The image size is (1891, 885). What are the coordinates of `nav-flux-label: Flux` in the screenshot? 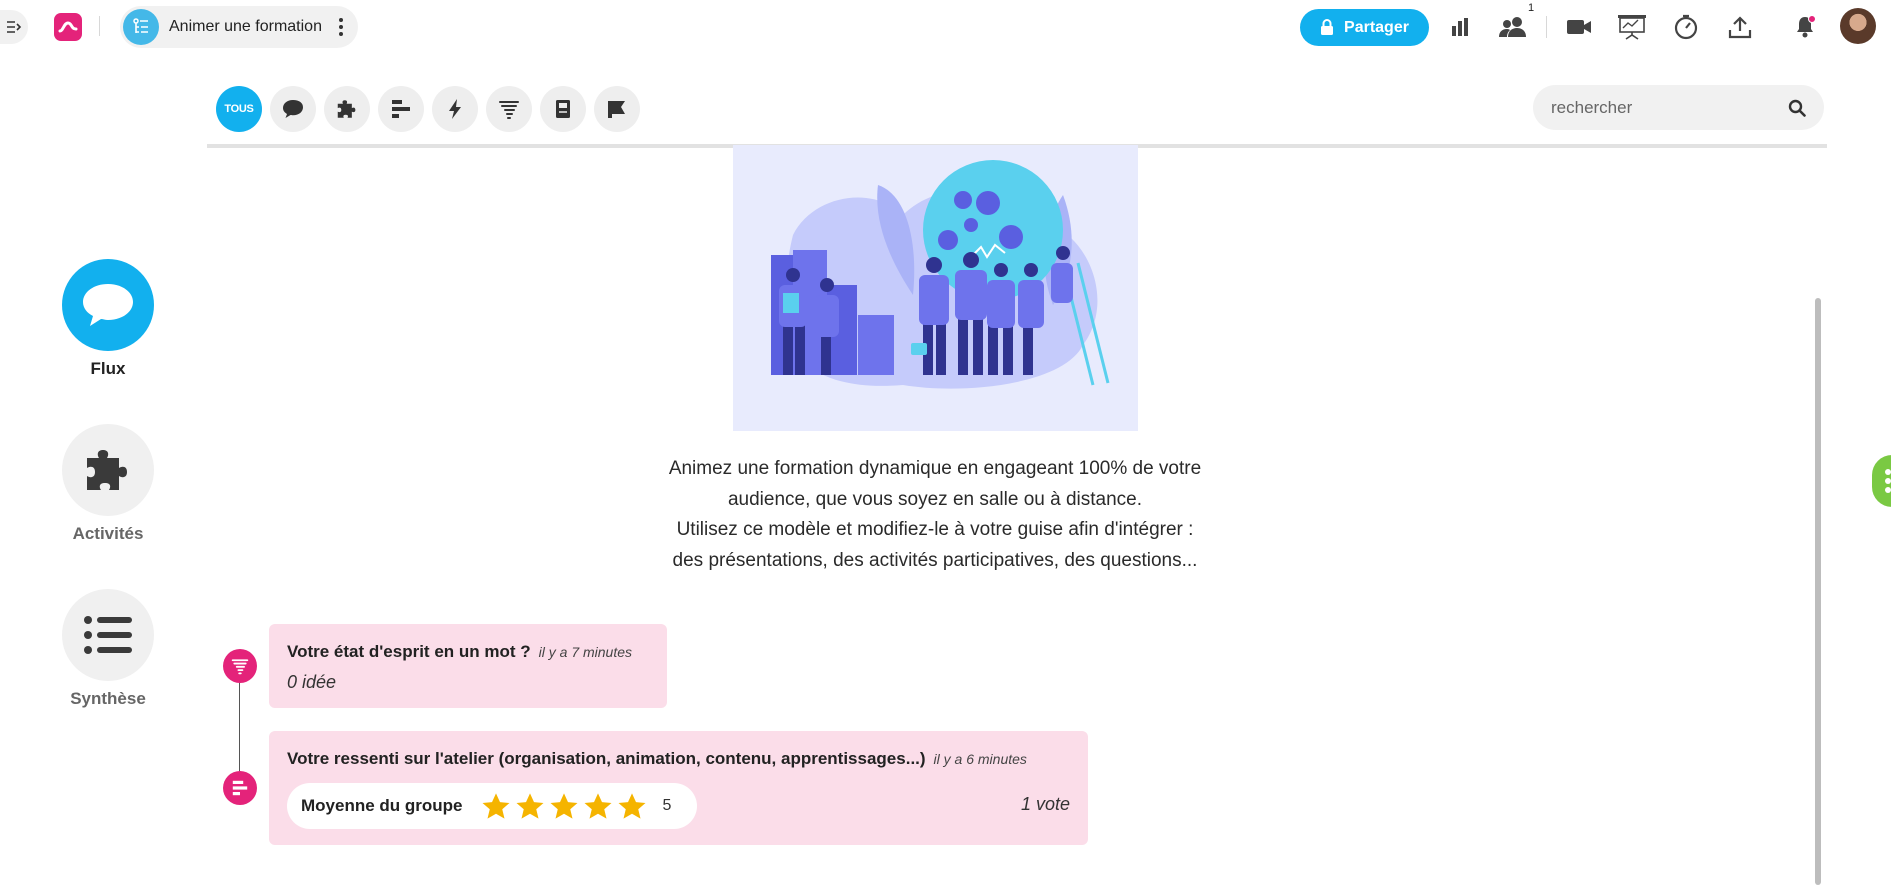 It's located at (108, 368).